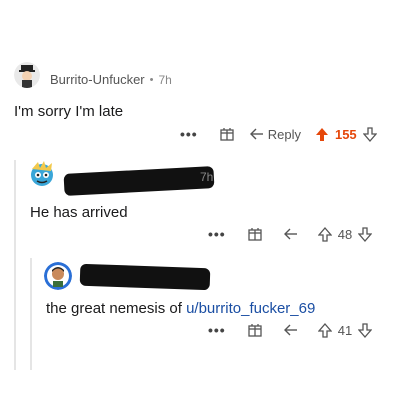  Describe the element at coordinates (69, 111) in the screenshot. I see `comment-text: I'm sorry I'm late` at that location.